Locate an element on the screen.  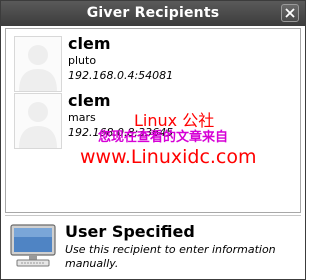
close-button is located at coordinates (290, 13).